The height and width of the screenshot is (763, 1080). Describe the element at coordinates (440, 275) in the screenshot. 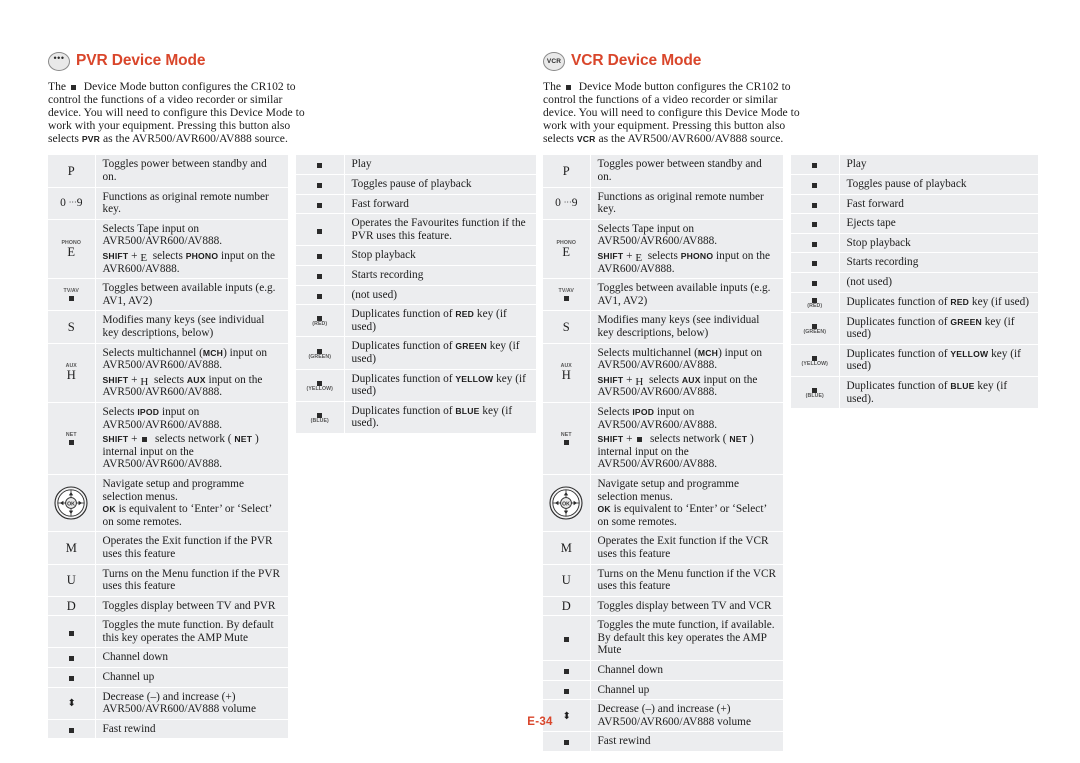

I see `key-description-cell: Starts recording` at that location.